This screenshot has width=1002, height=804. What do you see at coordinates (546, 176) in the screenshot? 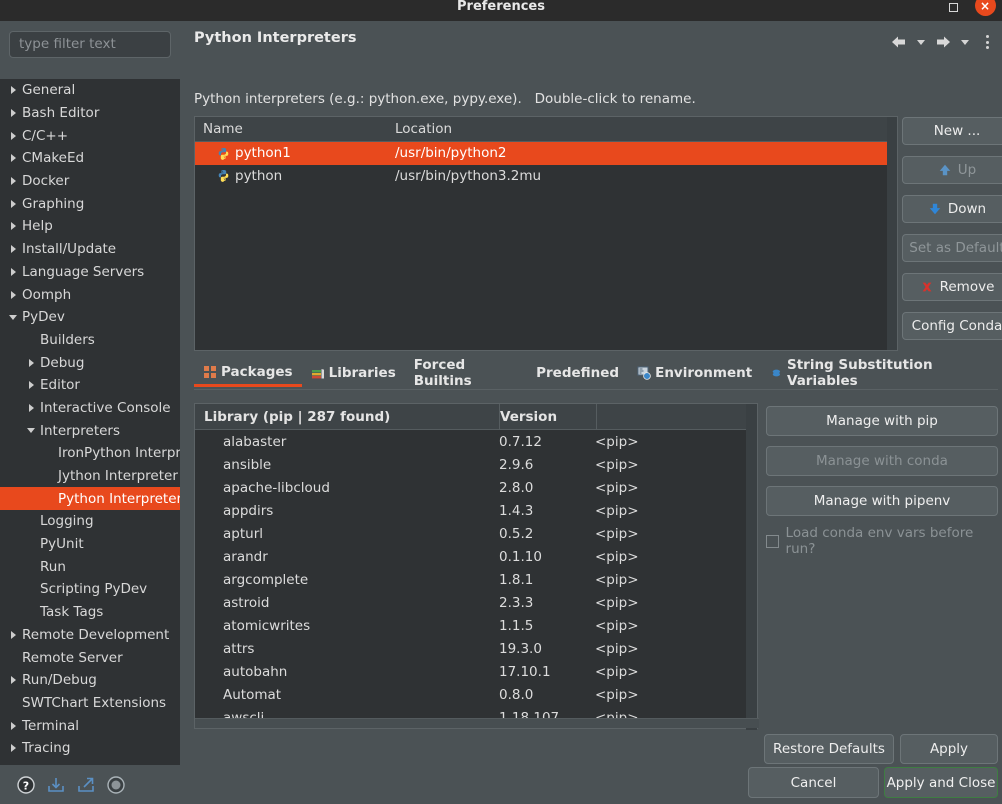
I see `interpreter-row: python/usr/bin/python3.2mu` at bounding box center [546, 176].